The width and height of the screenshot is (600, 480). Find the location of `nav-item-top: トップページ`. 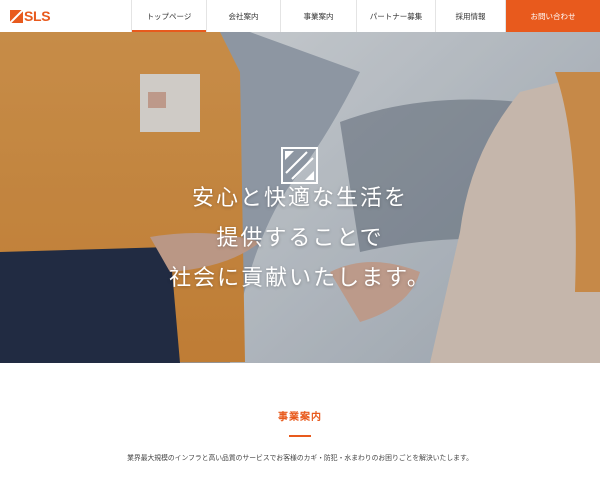

nav-item-top: トップページ is located at coordinates (168, 16).